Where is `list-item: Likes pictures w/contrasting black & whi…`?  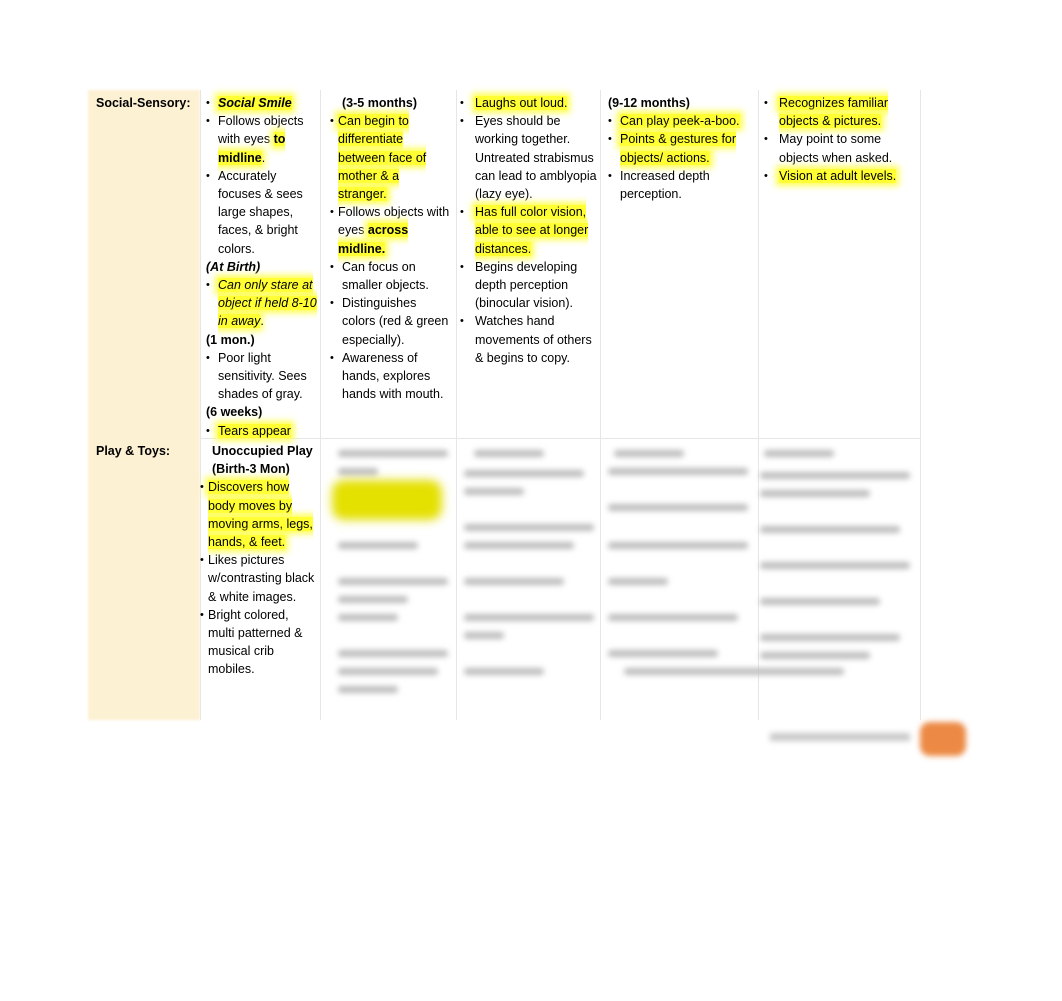
list-item: Likes pictures w/contrasting black & whi… is located at coordinates (259, 578).